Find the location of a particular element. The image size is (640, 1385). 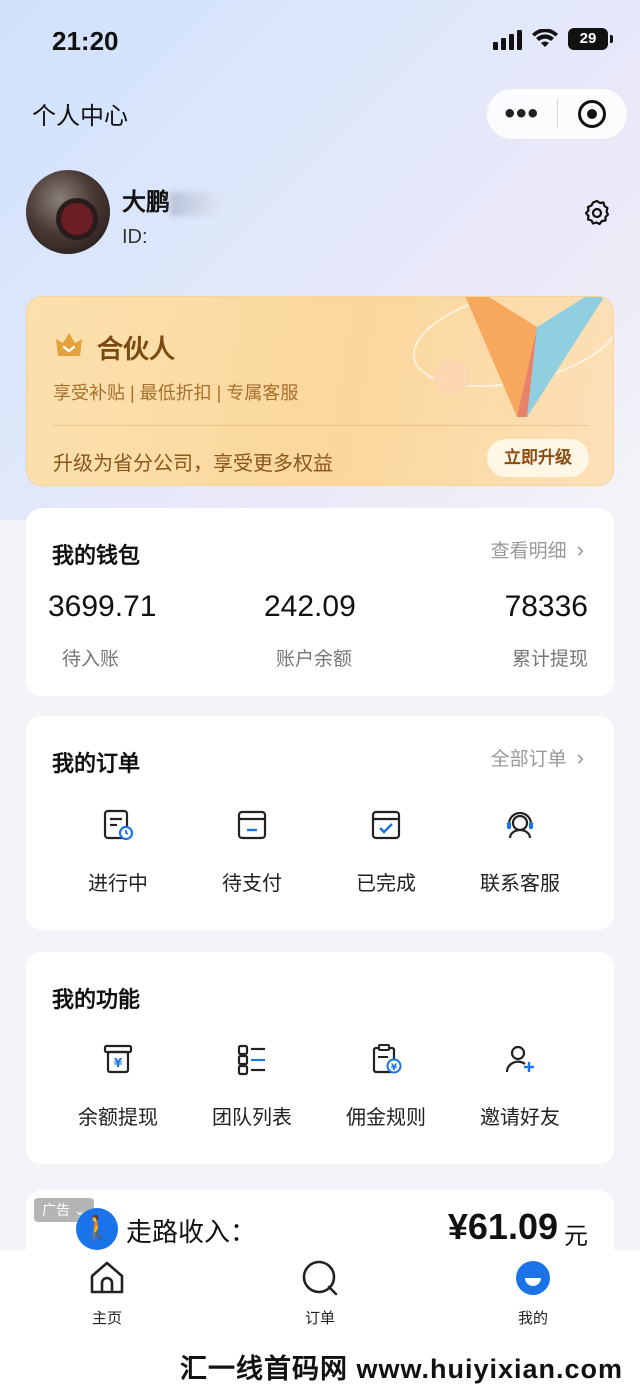

balance-amount: 242.09 is located at coordinates (310, 607).